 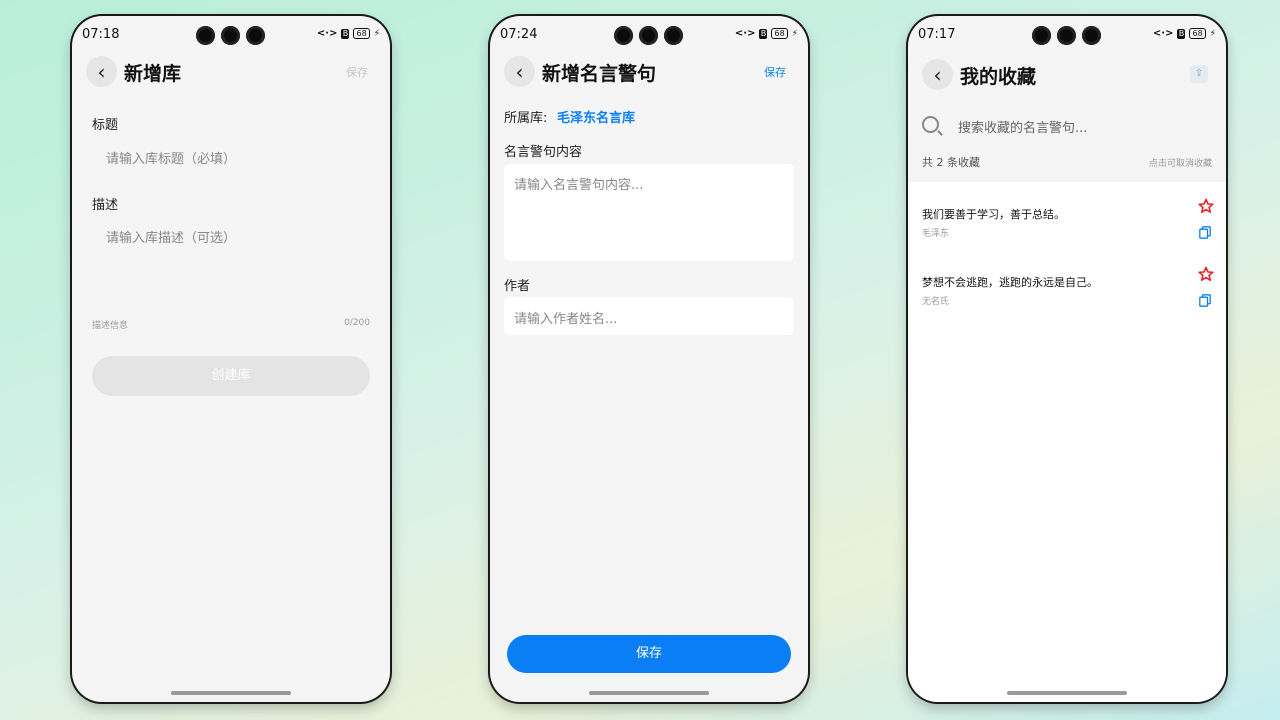 What do you see at coordinates (1067, 216) in the screenshot?
I see `list-item: 我们要善于学习，善于总结。 毛泽东` at bounding box center [1067, 216].